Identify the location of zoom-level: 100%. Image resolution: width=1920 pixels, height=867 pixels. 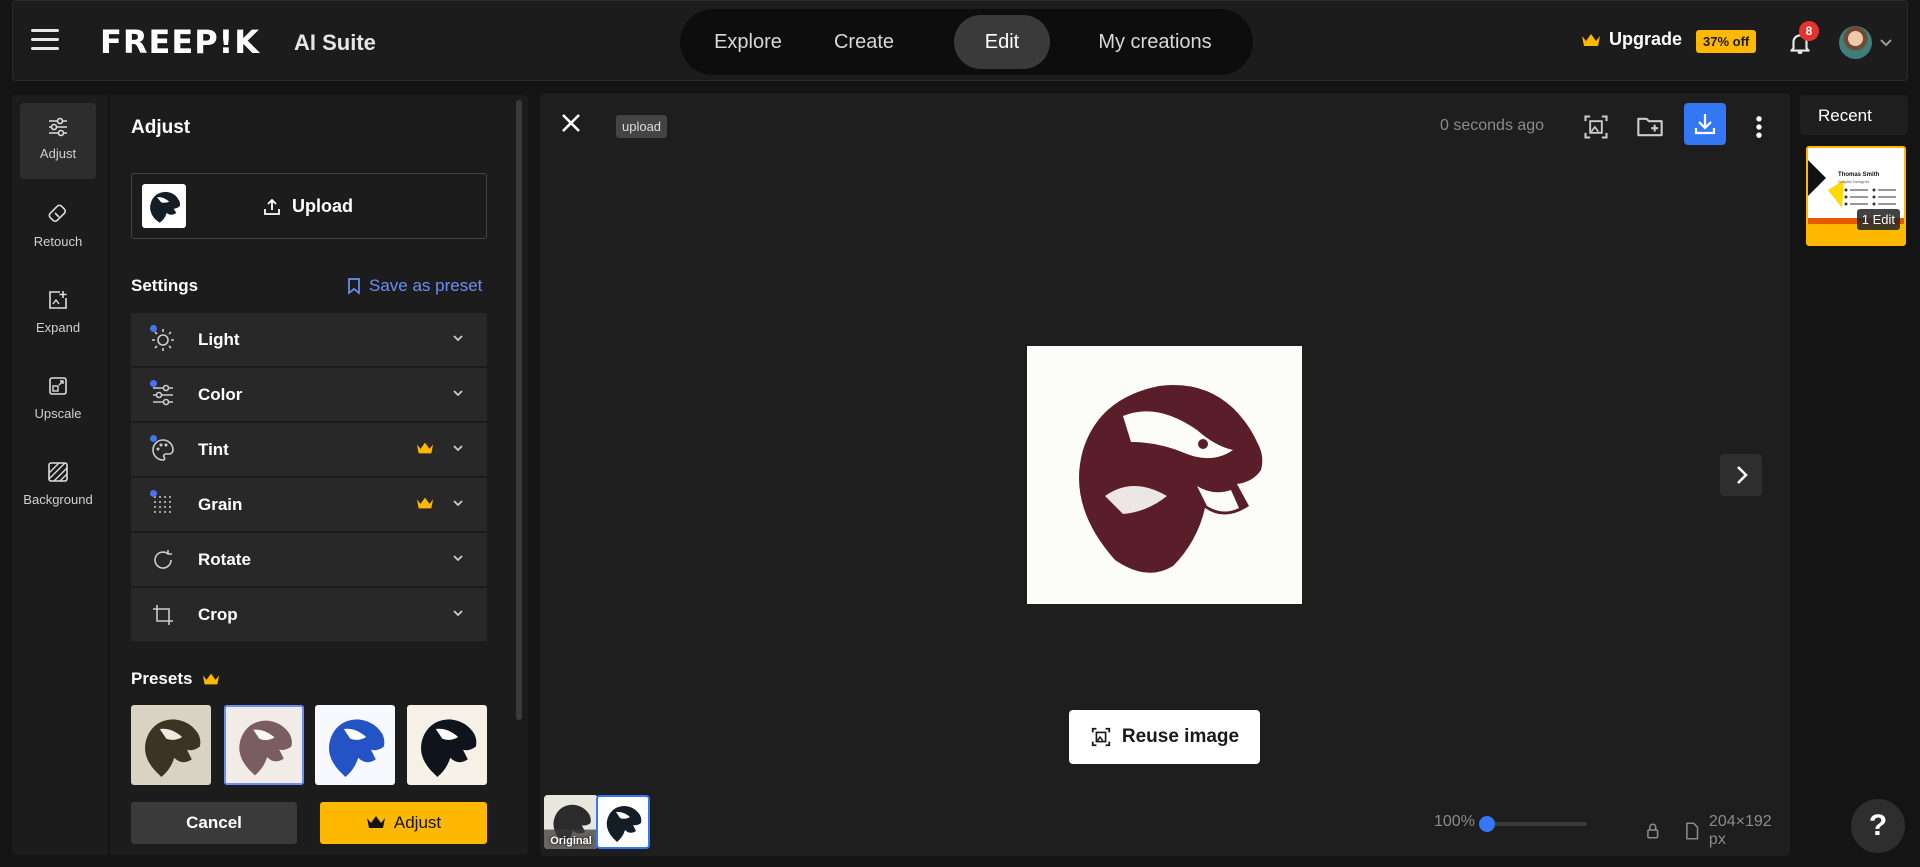
(1454, 821).